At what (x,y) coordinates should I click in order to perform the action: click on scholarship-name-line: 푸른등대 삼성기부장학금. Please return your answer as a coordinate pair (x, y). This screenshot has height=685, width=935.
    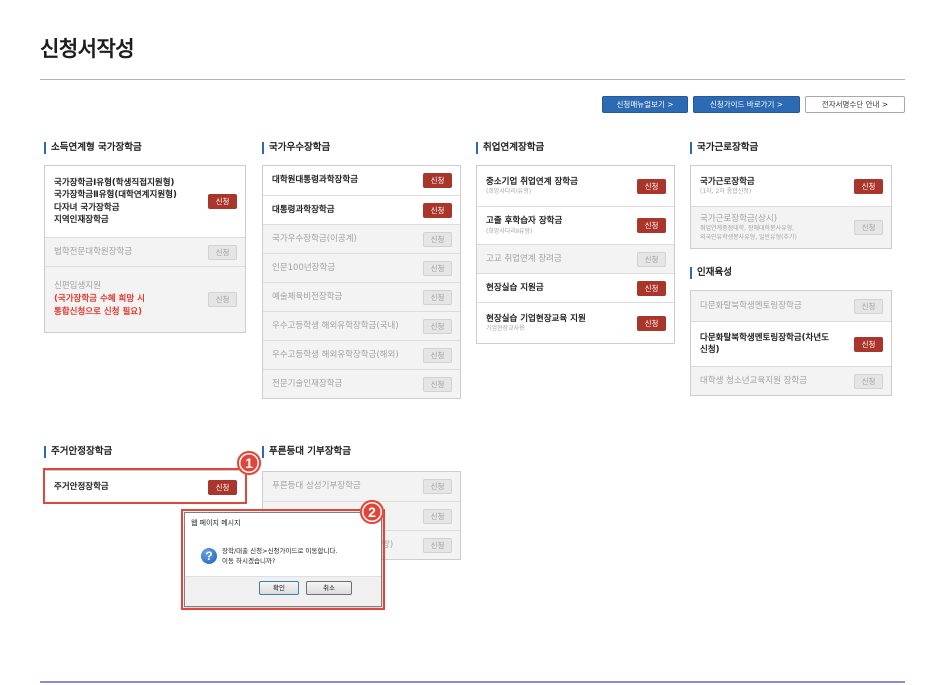
    Looking at the image, I should click on (316, 486).